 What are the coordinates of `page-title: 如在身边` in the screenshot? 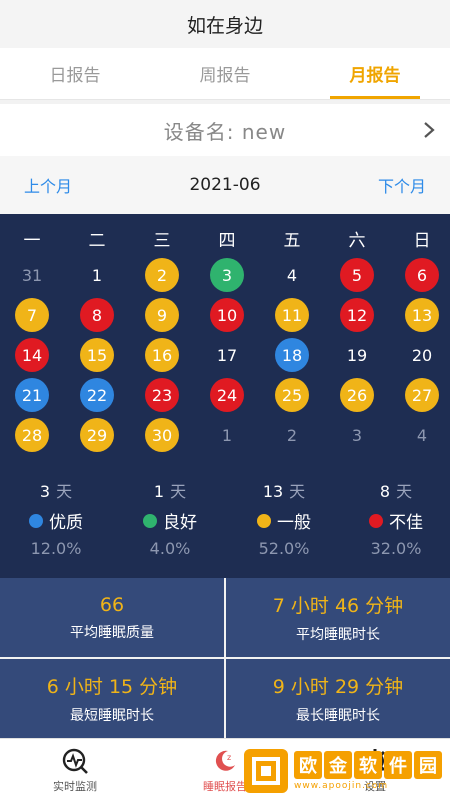 It's located at (224, 25).